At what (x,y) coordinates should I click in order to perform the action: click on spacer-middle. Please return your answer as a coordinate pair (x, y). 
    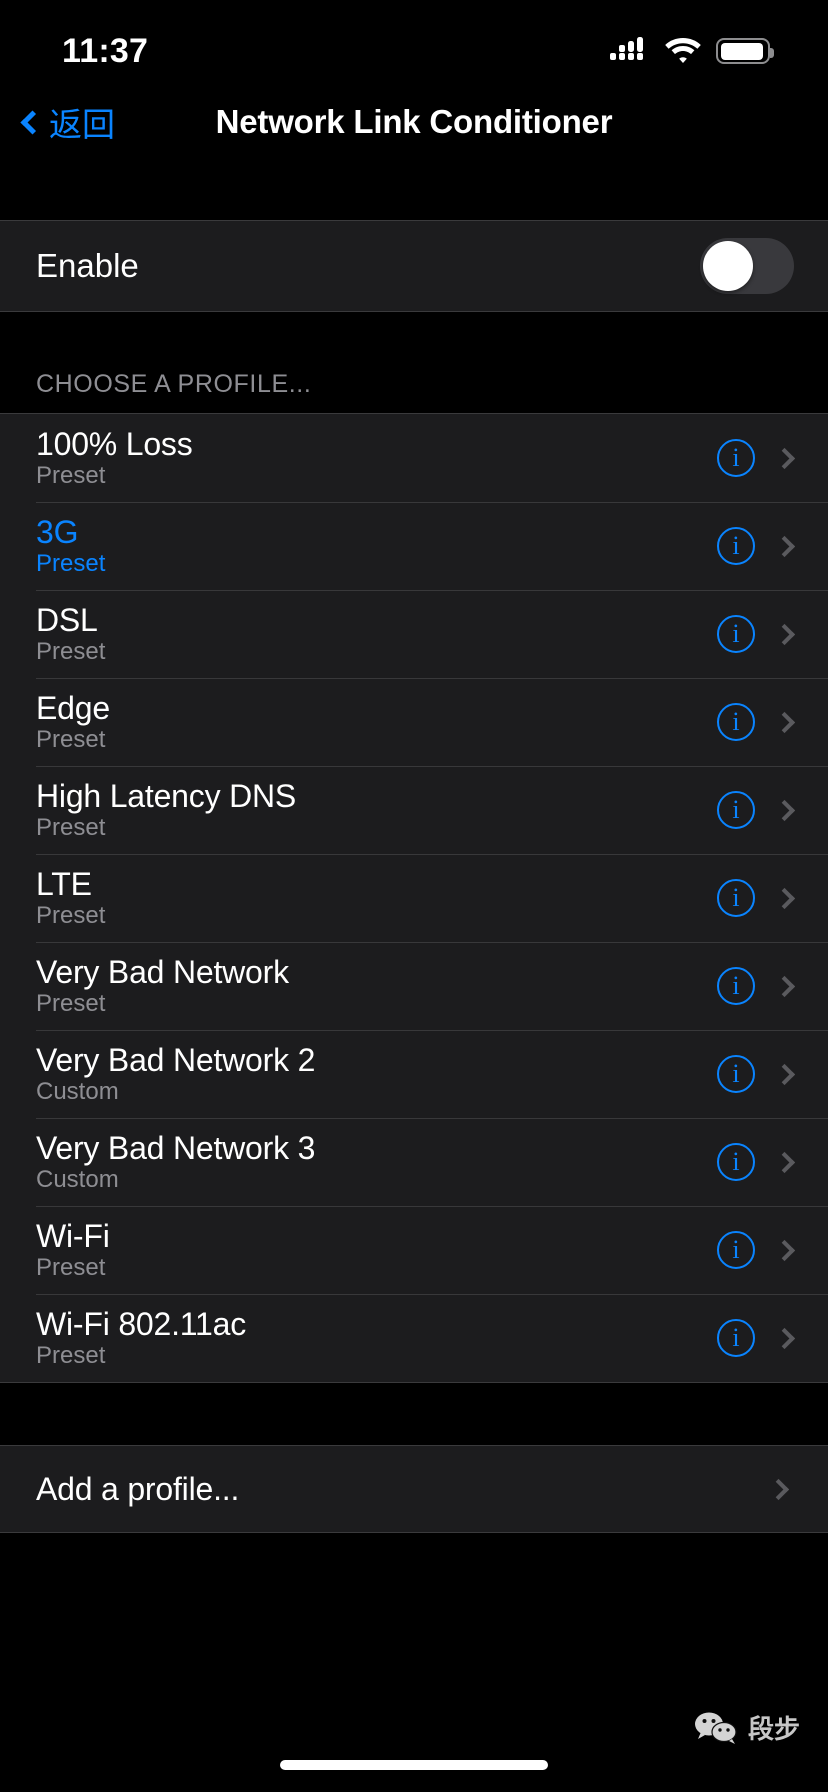
    Looking at the image, I should click on (414, 341).